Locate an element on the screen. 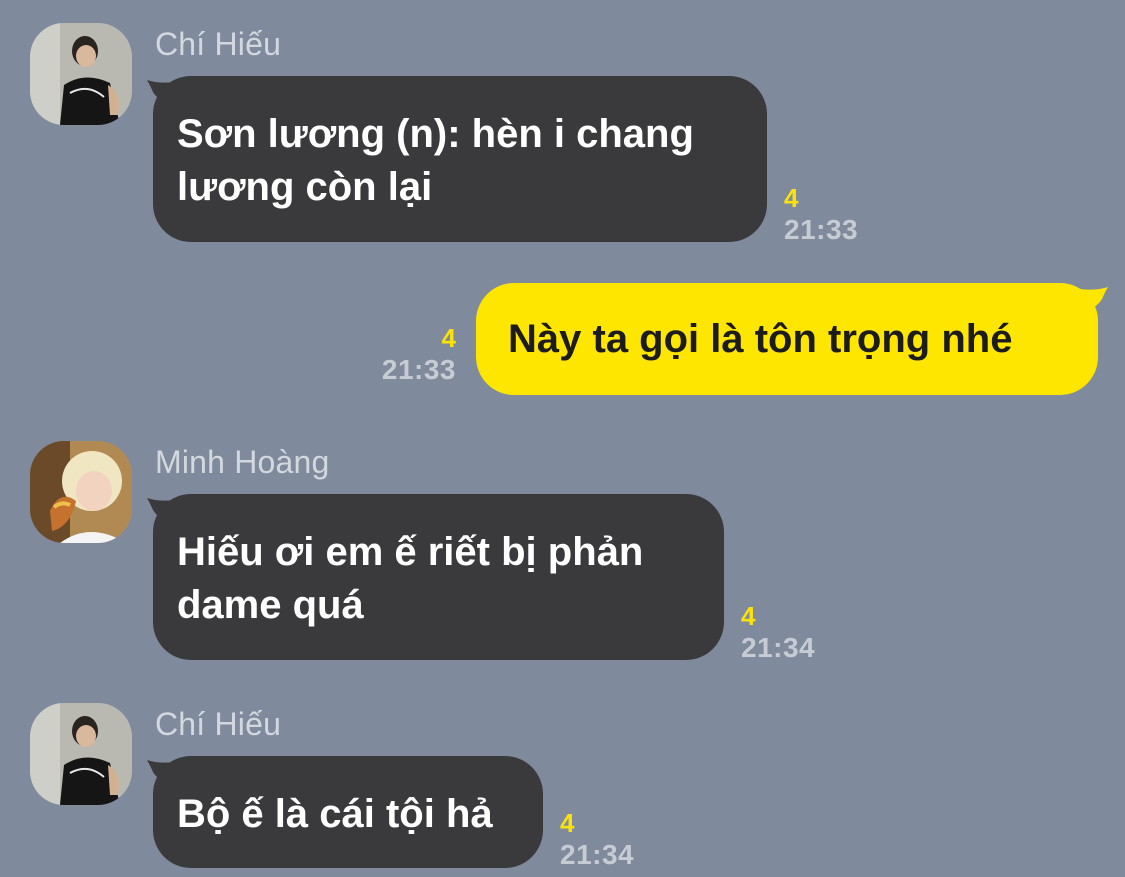 This screenshot has height=877, width=1125. message-bubble-outgoing: Này ta gọi là tôn trọng nhé is located at coordinates (787, 339).